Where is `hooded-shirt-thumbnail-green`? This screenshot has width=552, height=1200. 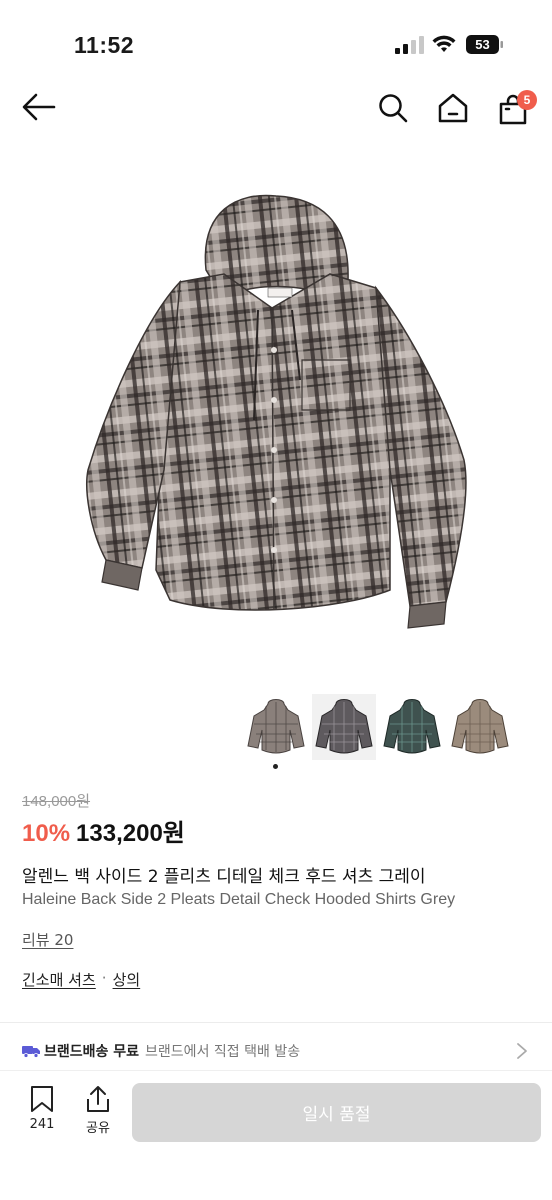
hooded-shirt-thumbnail-green is located at coordinates (412, 726).